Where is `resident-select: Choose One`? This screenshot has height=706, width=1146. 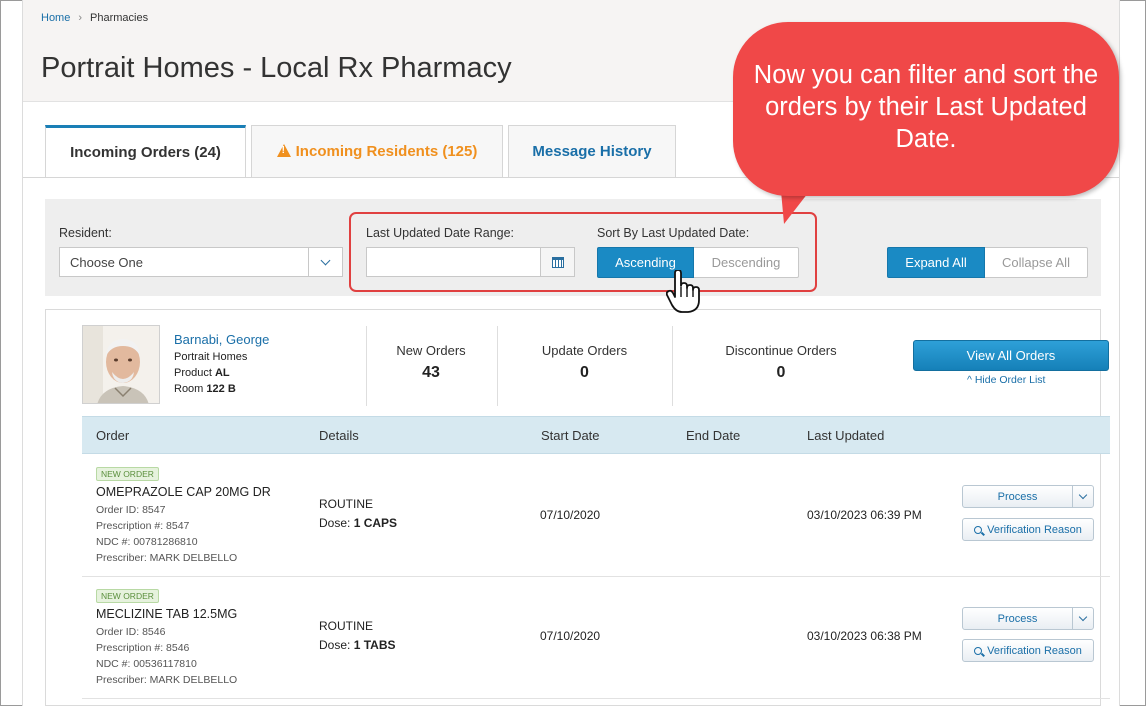 resident-select: Choose One is located at coordinates (201, 262).